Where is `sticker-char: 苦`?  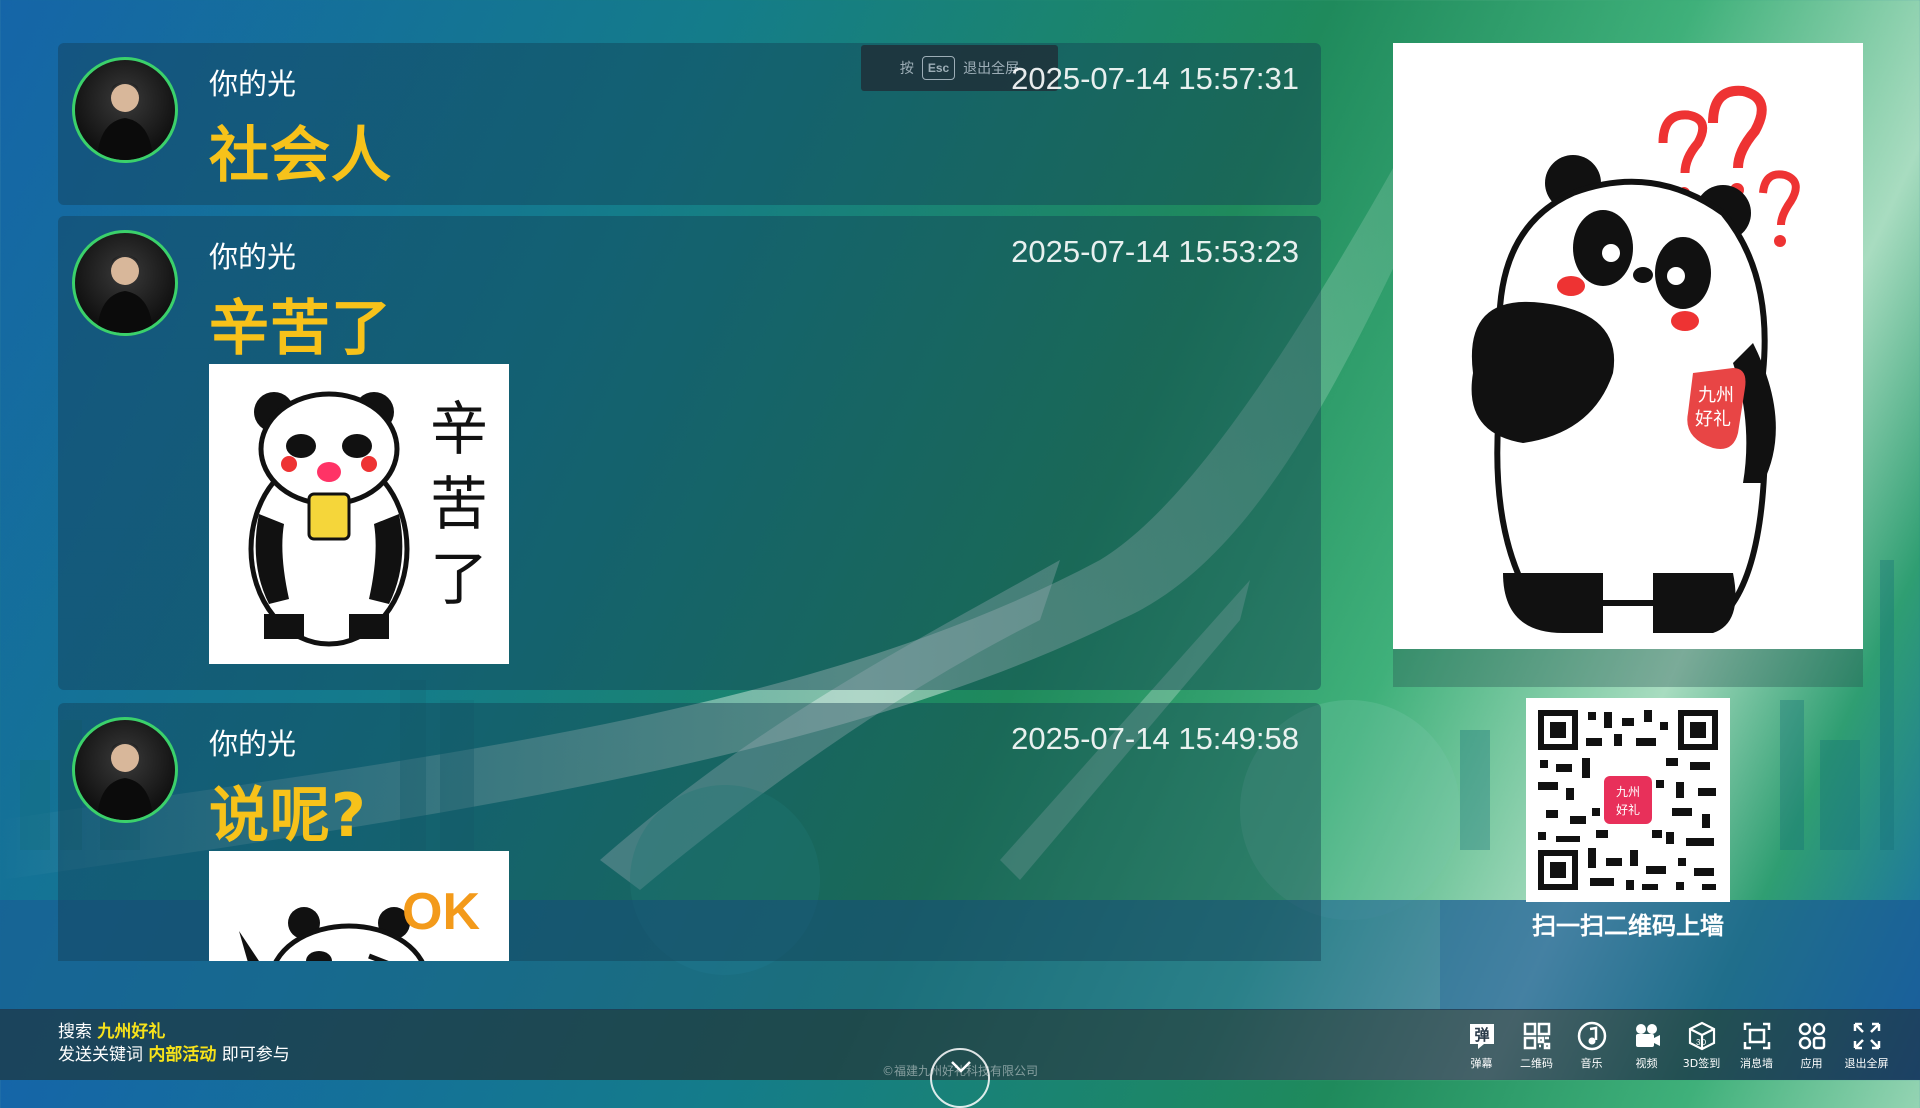 sticker-char: 苦 is located at coordinates (459, 504).